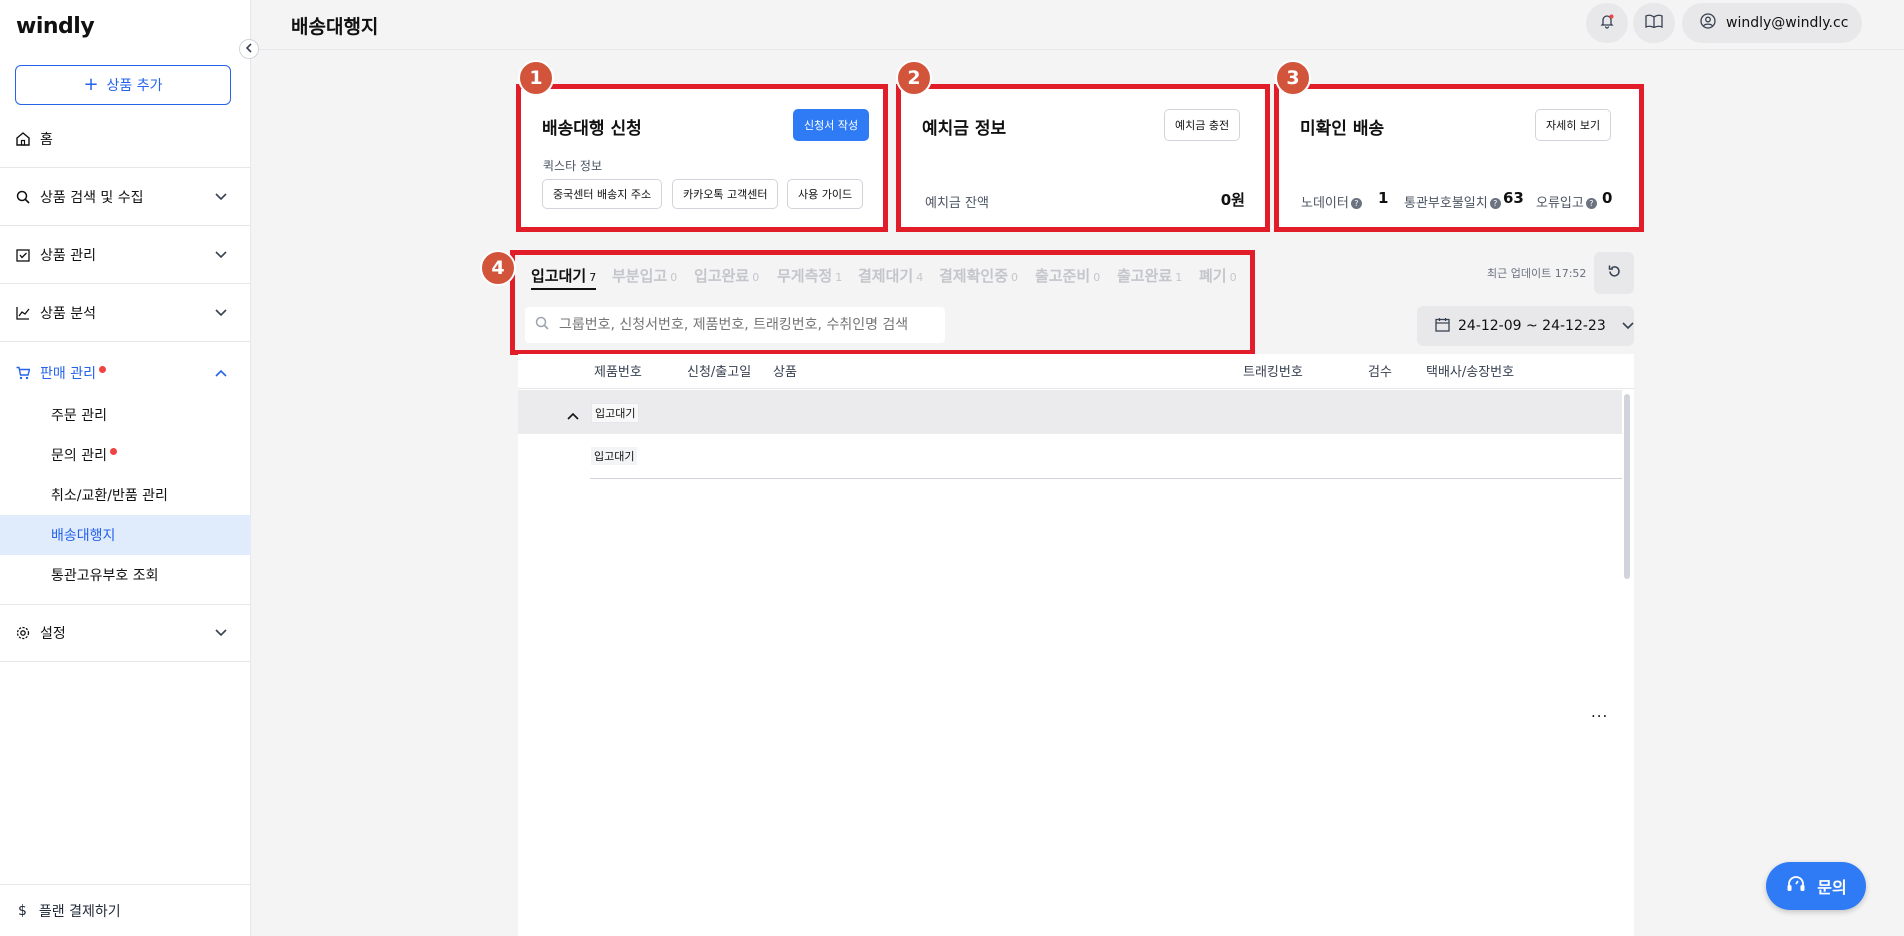 Image resolution: width=1904 pixels, height=936 pixels. What do you see at coordinates (1202, 125) in the screenshot?
I see `deposit-charge-button: 예치금 충전` at bounding box center [1202, 125].